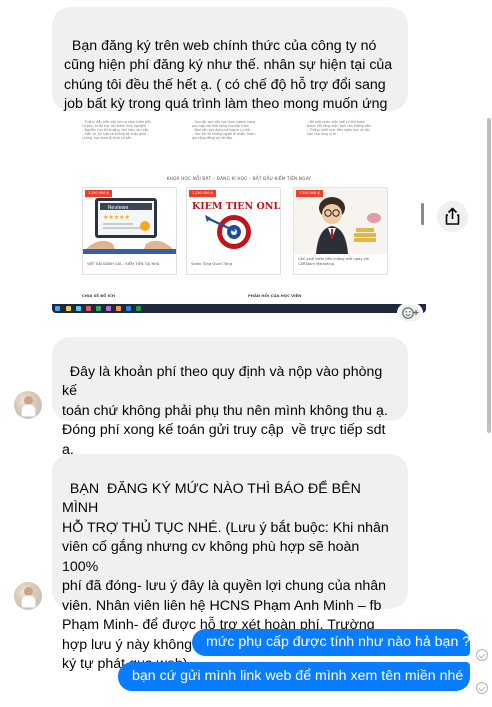  What do you see at coordinates (211, 263) in the screenshot?
I see `card-caption: Video Tổng Quan Tăng` at bounding box center [211, 263].